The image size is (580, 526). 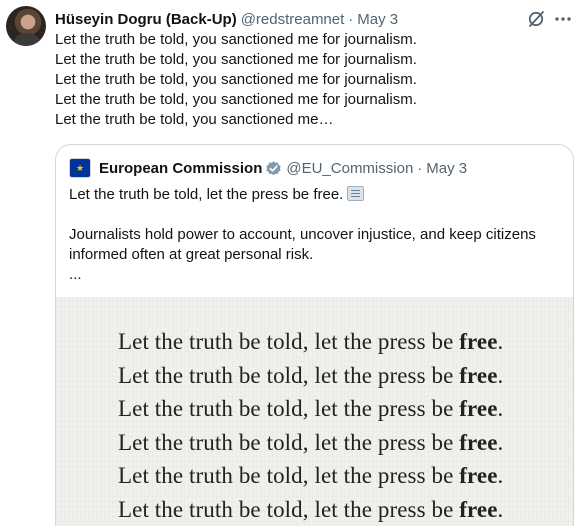 I want to click on tweet-timestamp: May 3, so click(x=377, y=19).